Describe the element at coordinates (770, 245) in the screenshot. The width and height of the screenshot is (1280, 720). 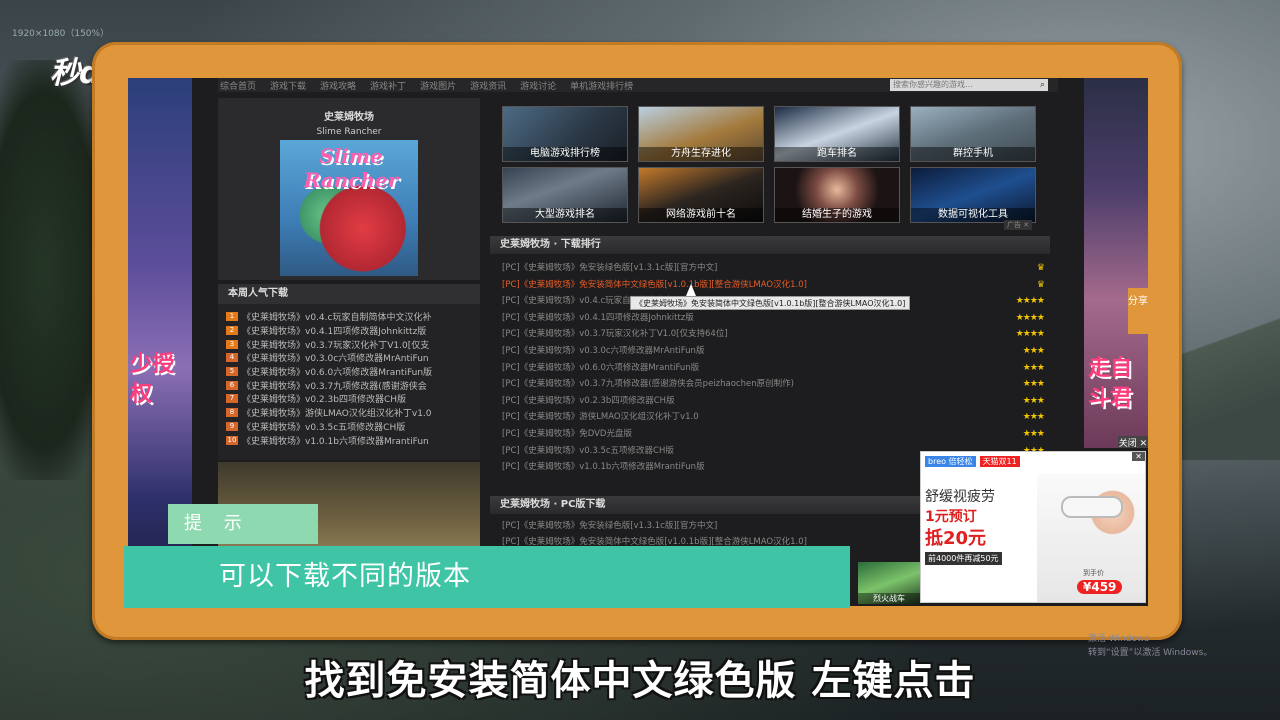
I see `ranking-title: 史莱姆牧场 · 下载排行` at that location.